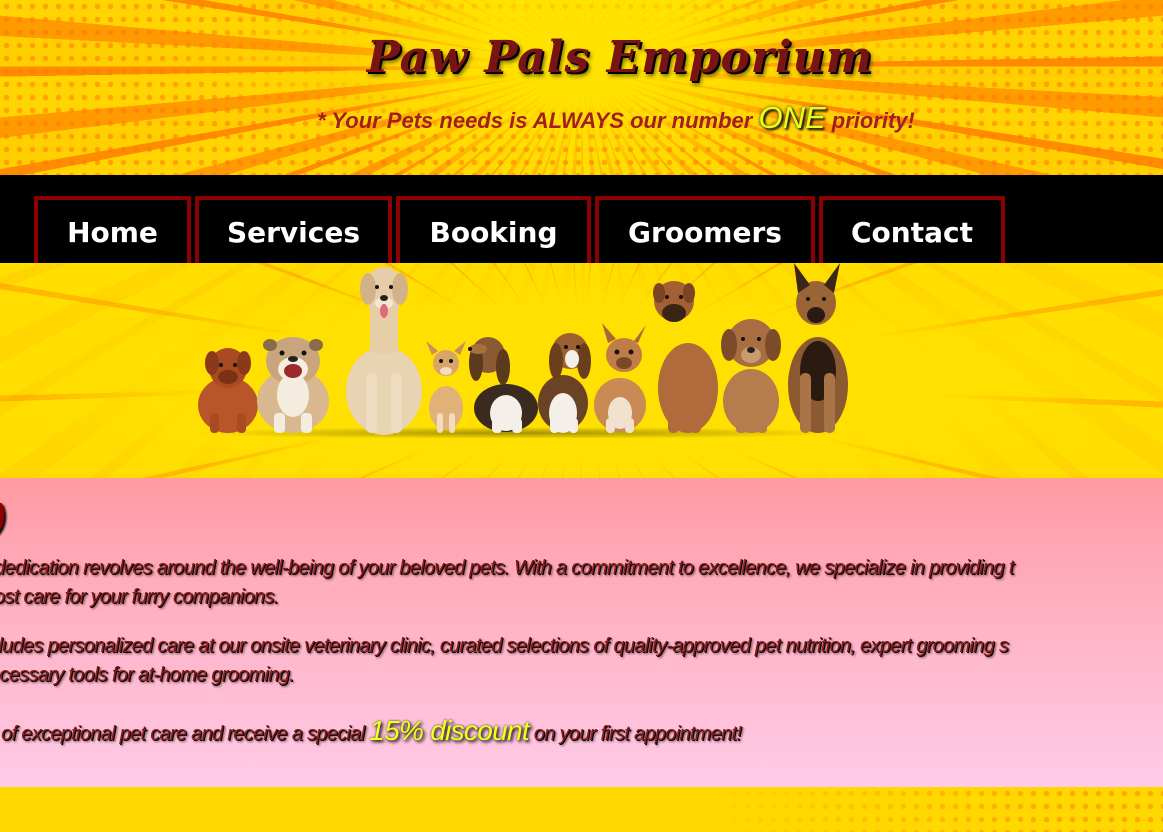 The image size is (1163, 832). What do you see at coordinates (818, 348) in the screenshot?
I see `dog-german-shepherd` at bounding box center [818, 348].